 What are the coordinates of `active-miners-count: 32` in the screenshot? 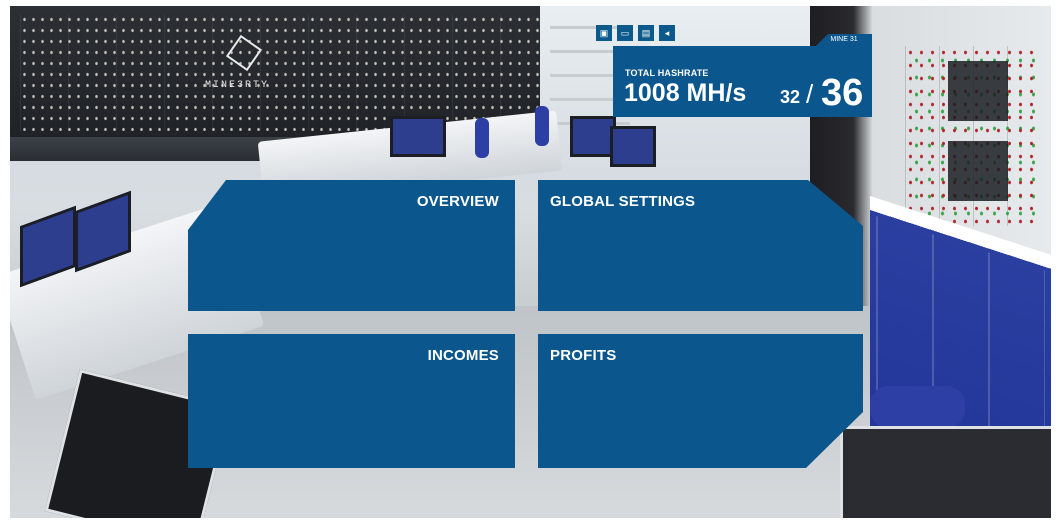 It's located at (790, 97).